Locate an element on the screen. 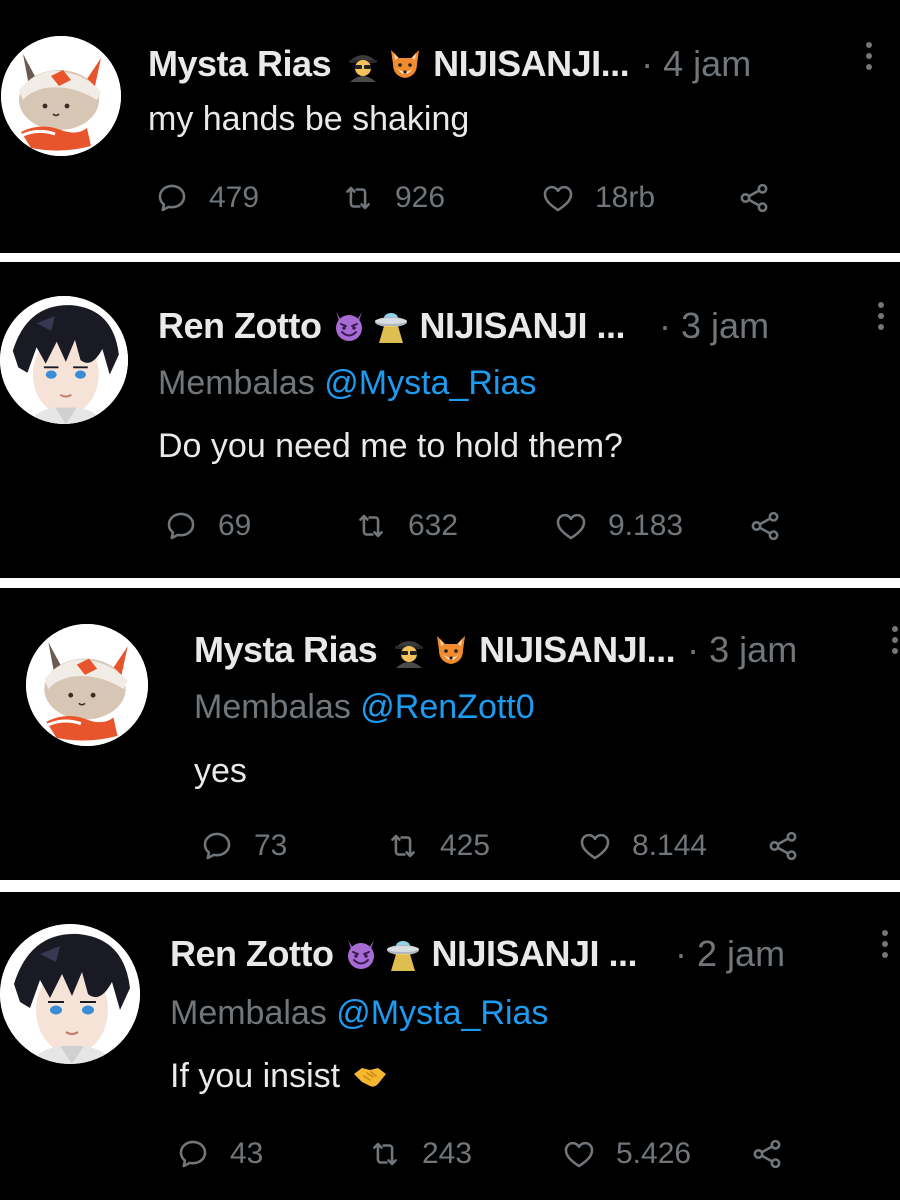 This screenshot has height=1200, width=900. tweet-actions: 73 425 8.144 is located at coordinates (520, 846).